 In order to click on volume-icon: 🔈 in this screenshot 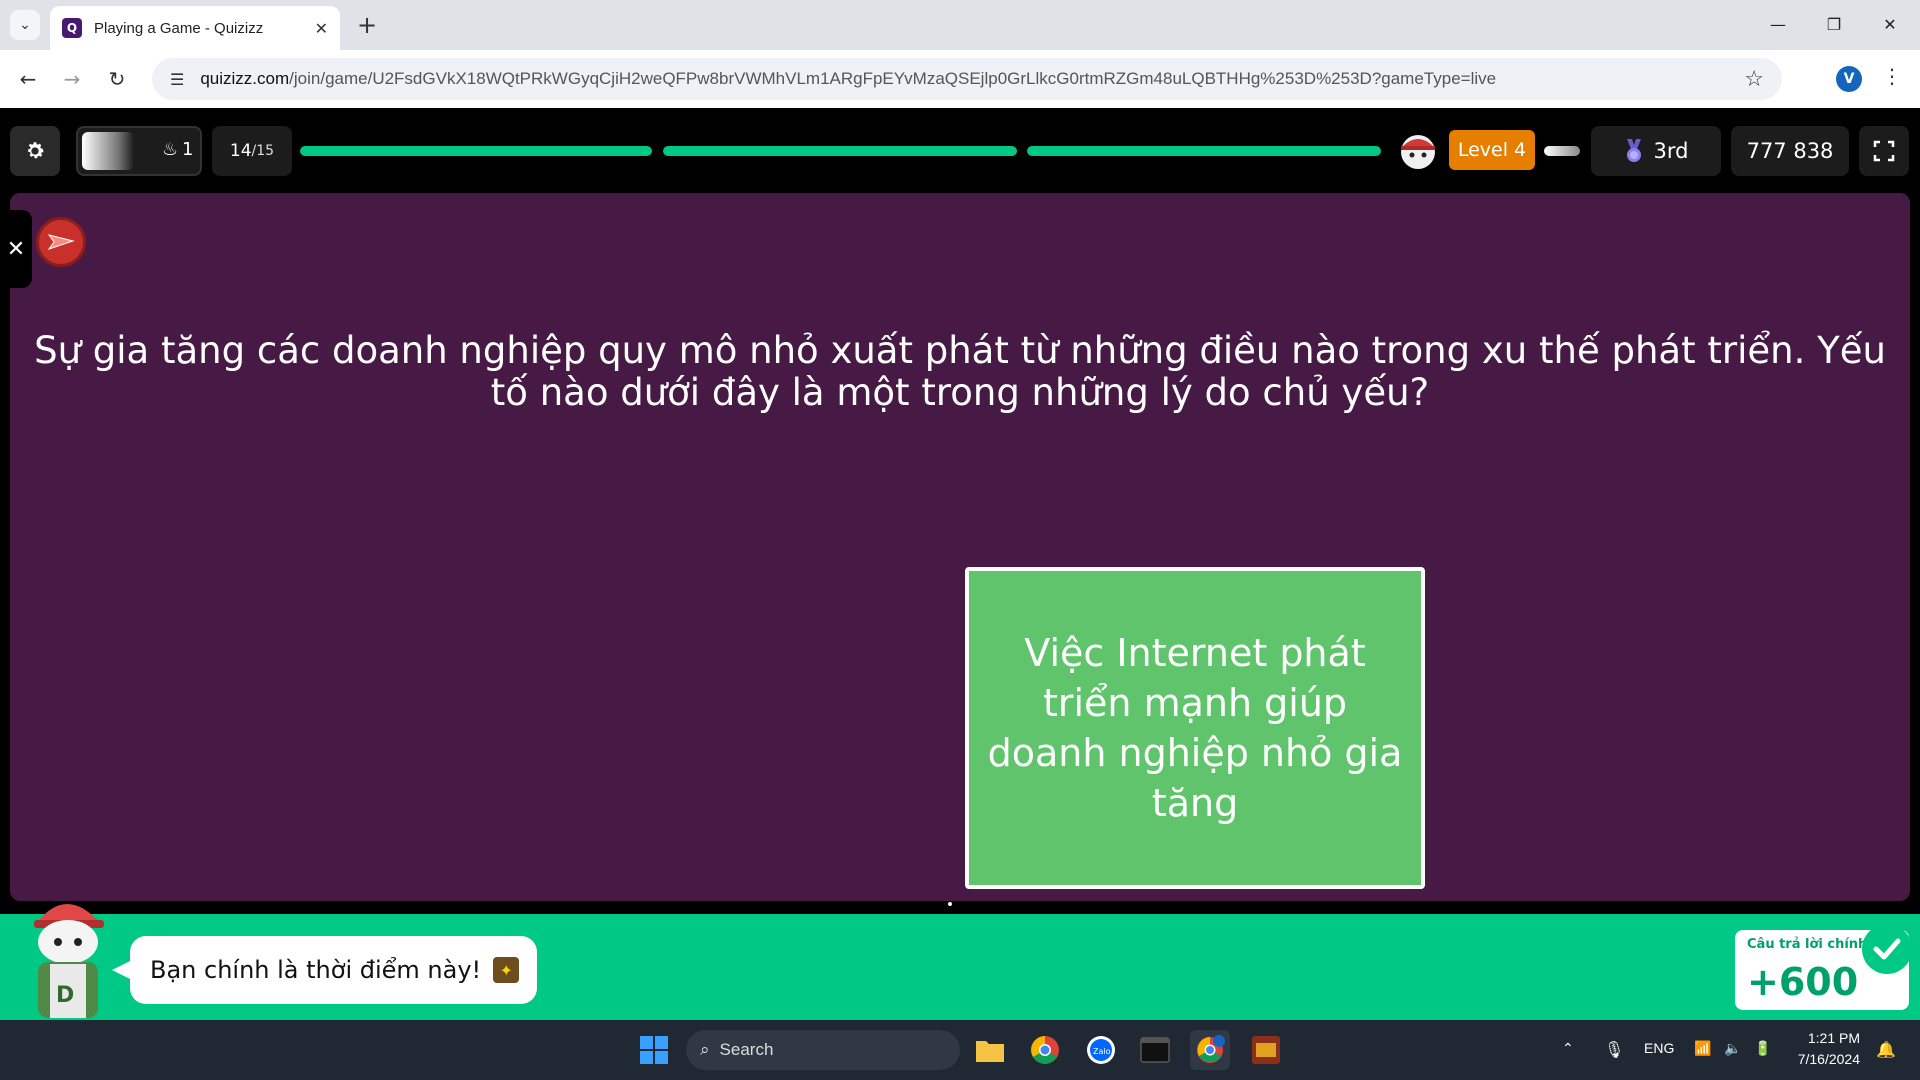, I will do `click(1732, 1048)`.